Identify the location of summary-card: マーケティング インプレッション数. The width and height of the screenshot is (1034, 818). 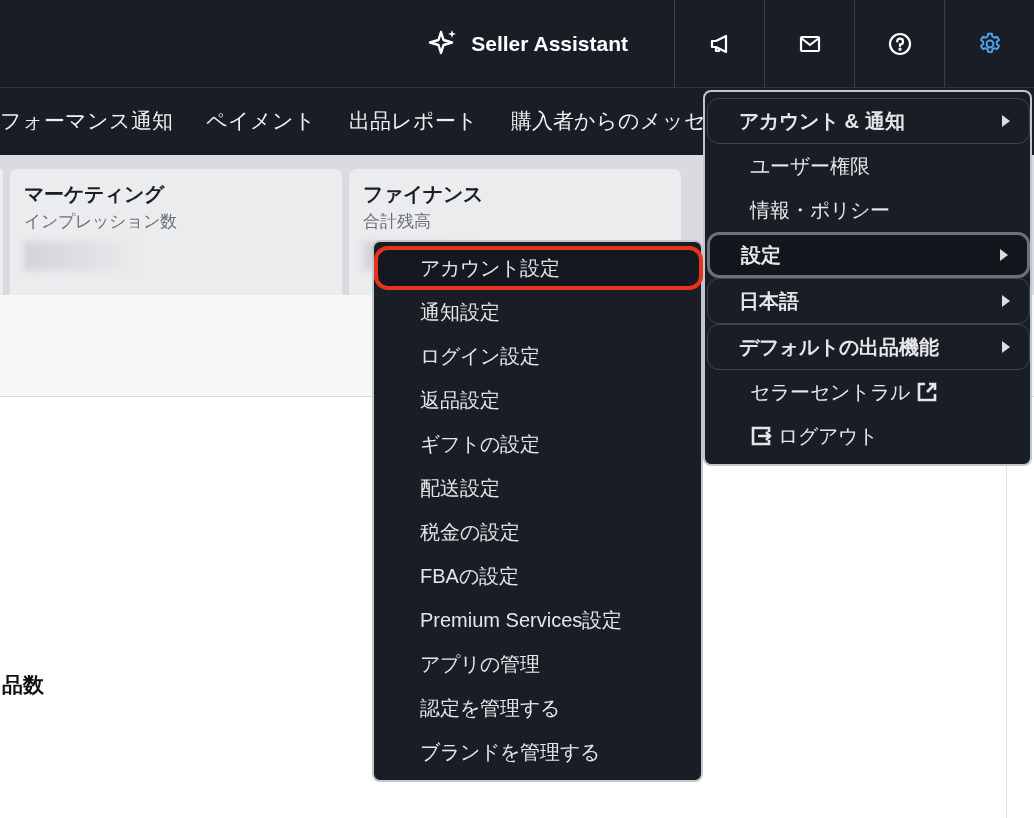
(176, 232).